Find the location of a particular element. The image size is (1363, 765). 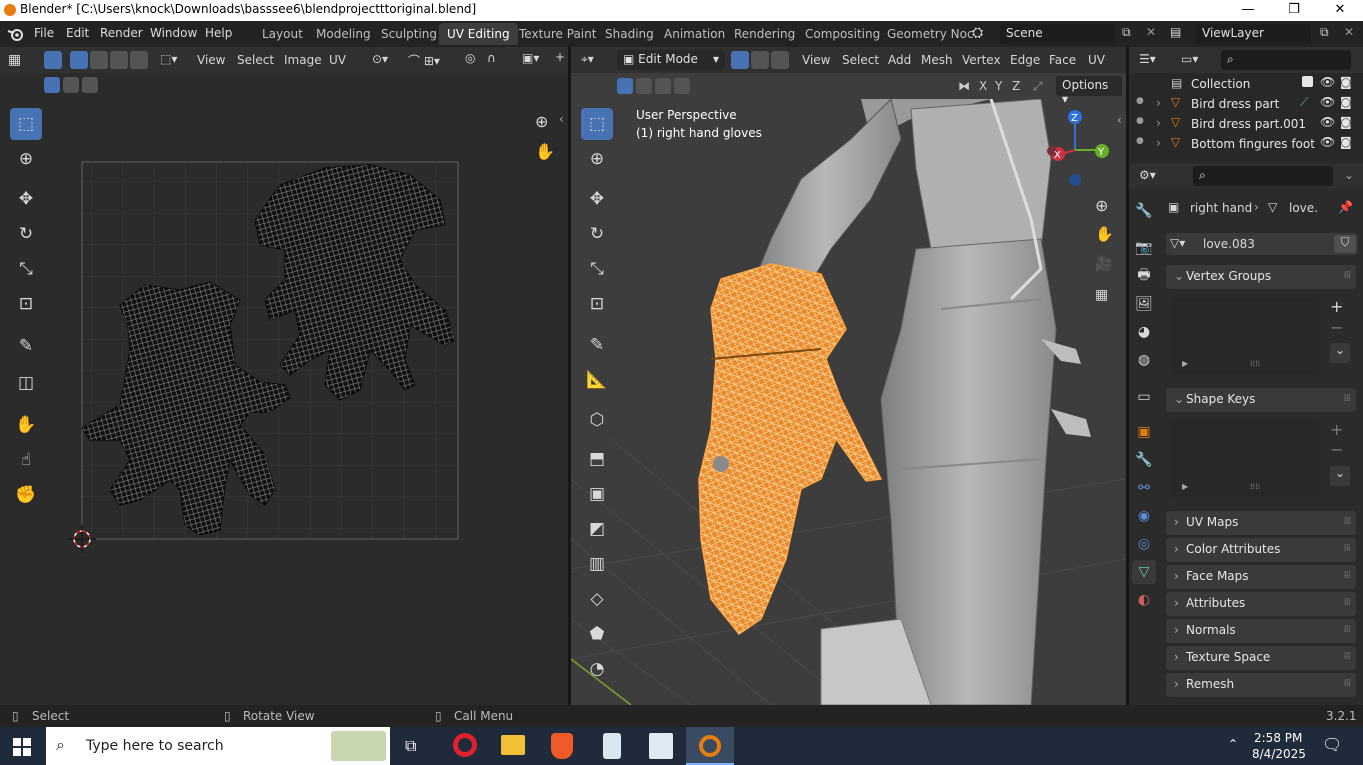

output-tab-icon: 🖶 is located at coordinates (1144, 276).